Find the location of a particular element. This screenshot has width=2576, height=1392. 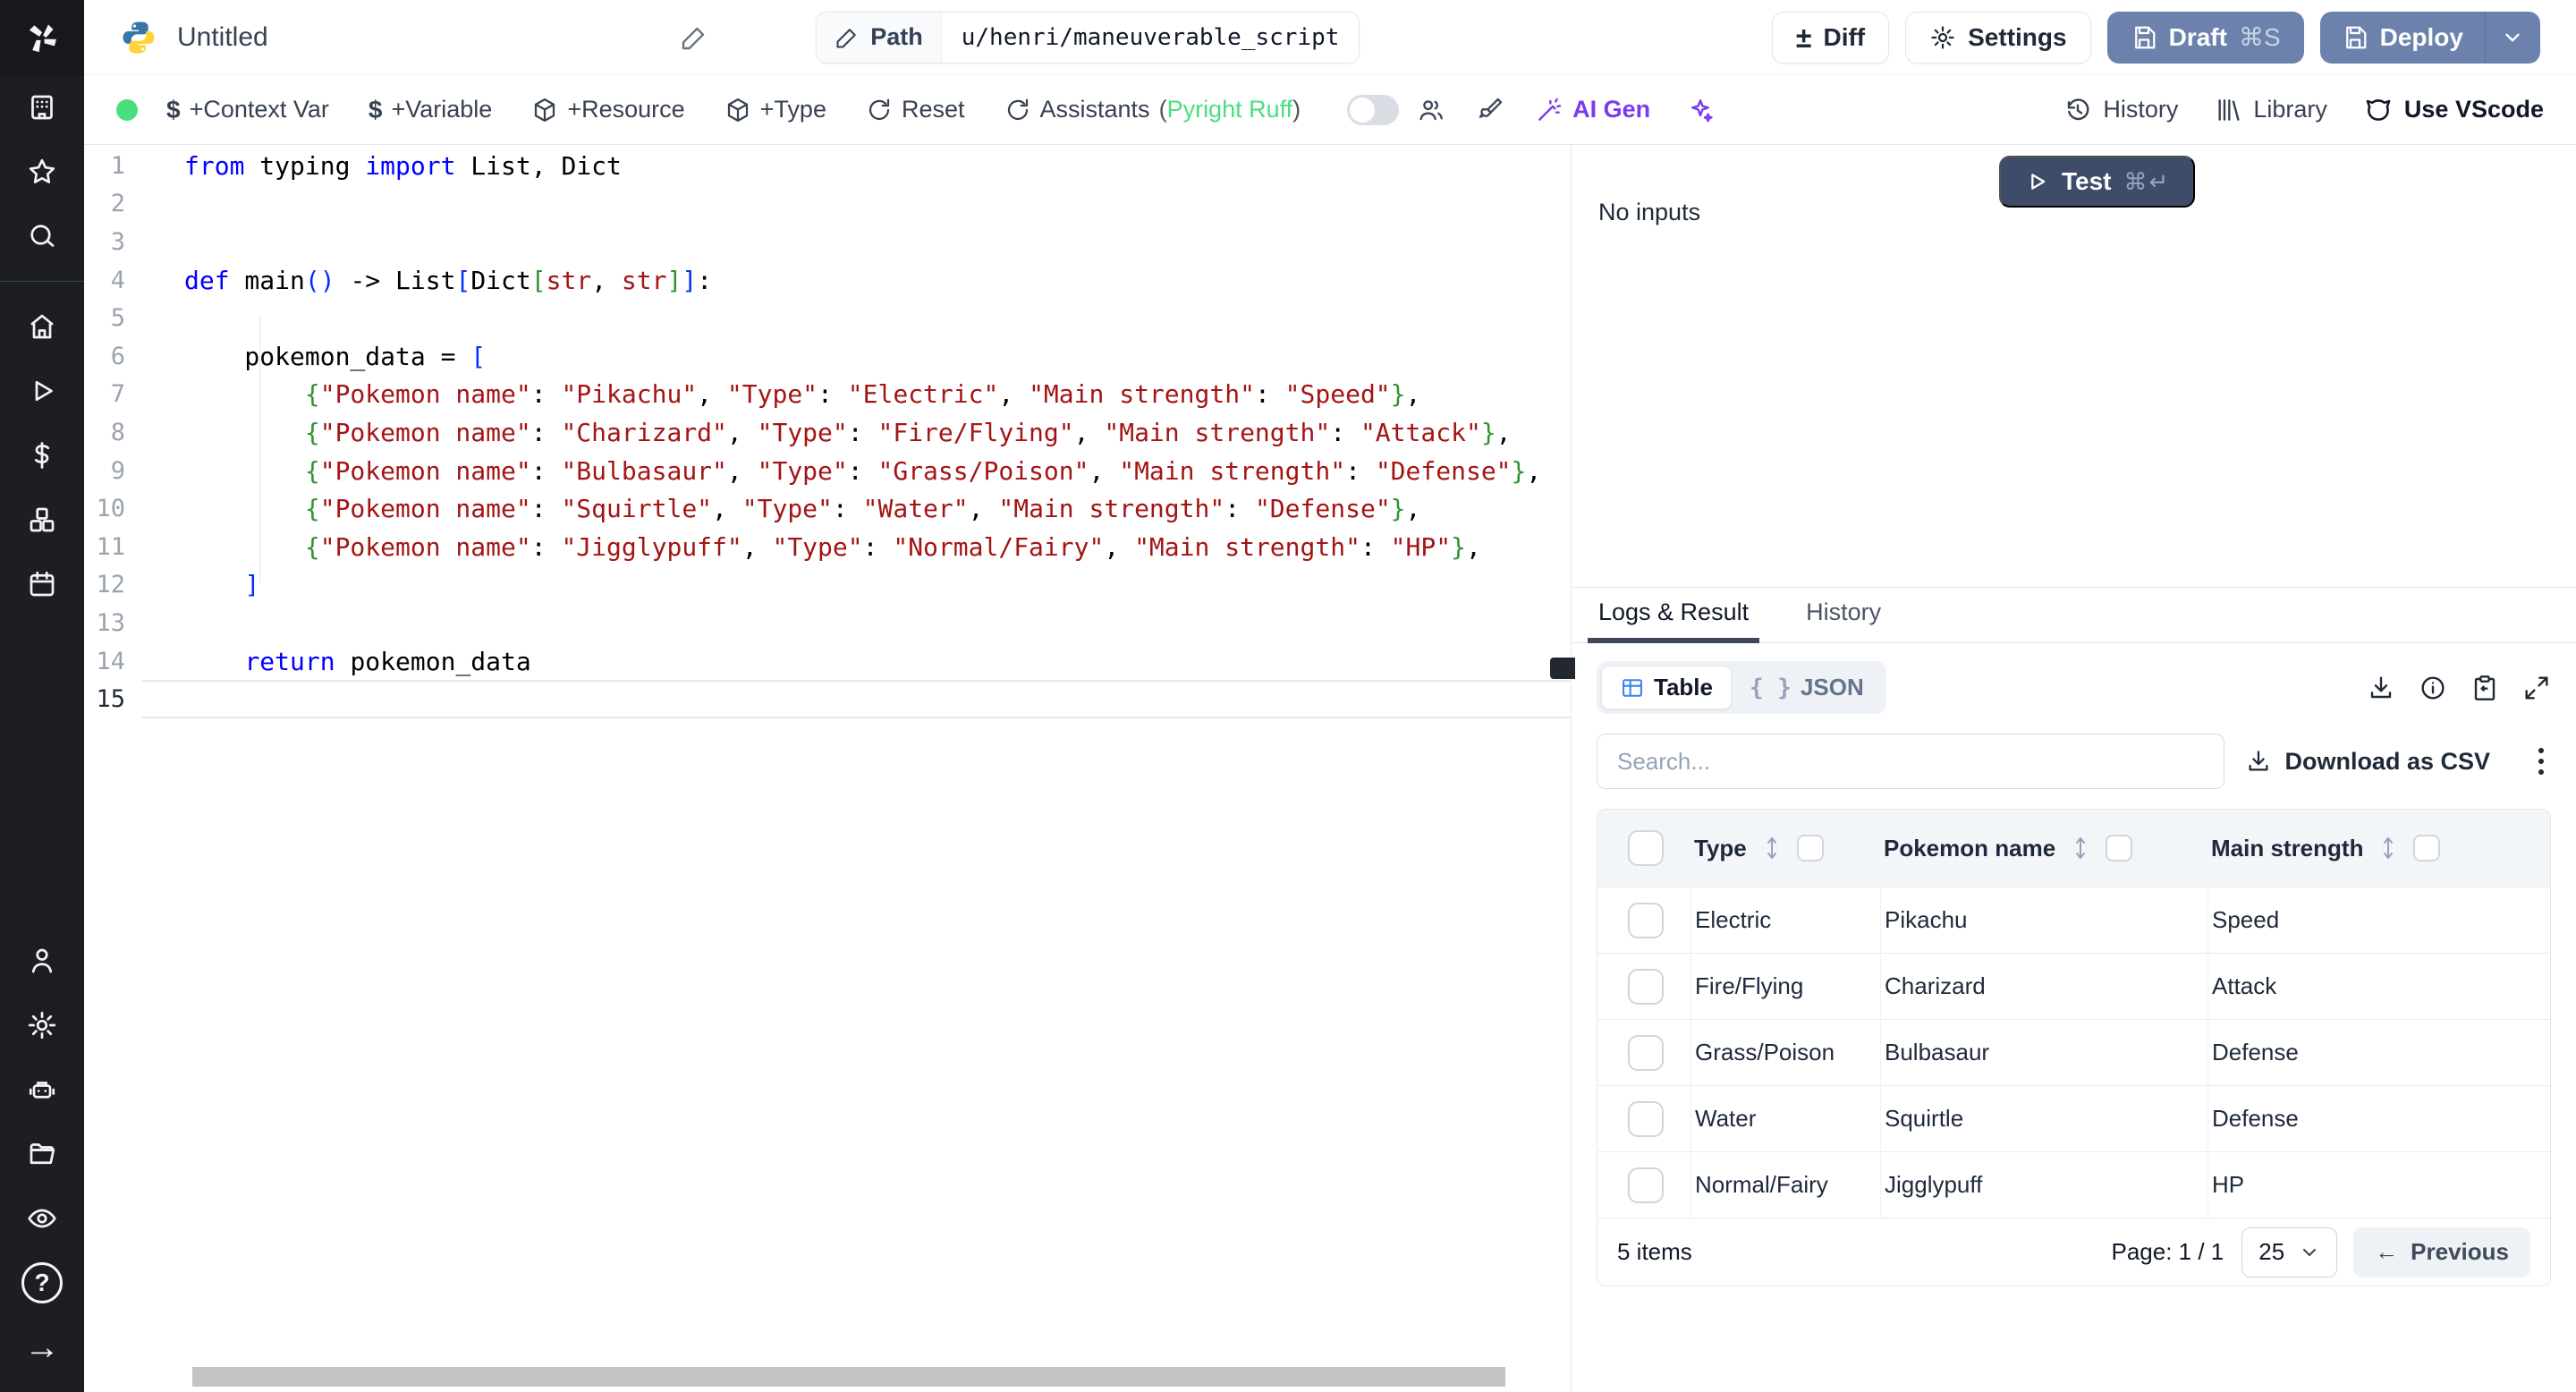

table-row: Normal/Fairy Jigglypuff HP is located at coordinates (2073, 1184).